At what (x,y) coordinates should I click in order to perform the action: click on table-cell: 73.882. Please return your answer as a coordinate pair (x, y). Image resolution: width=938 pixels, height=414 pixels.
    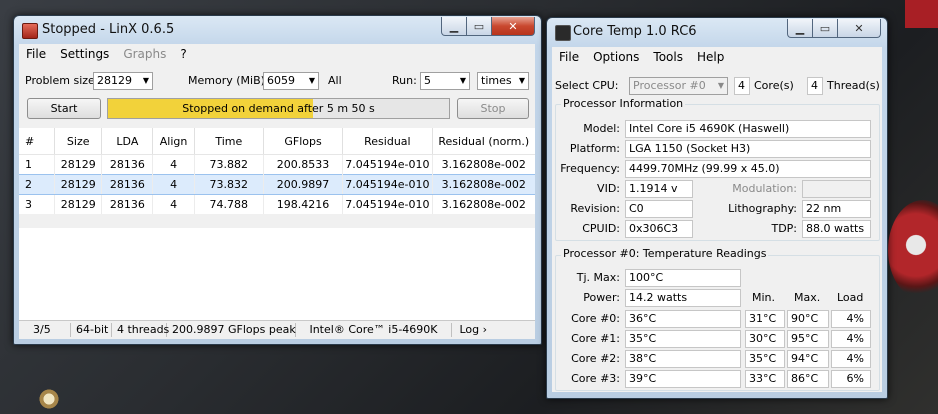
    Looking at the image, I should click on (229, 164).